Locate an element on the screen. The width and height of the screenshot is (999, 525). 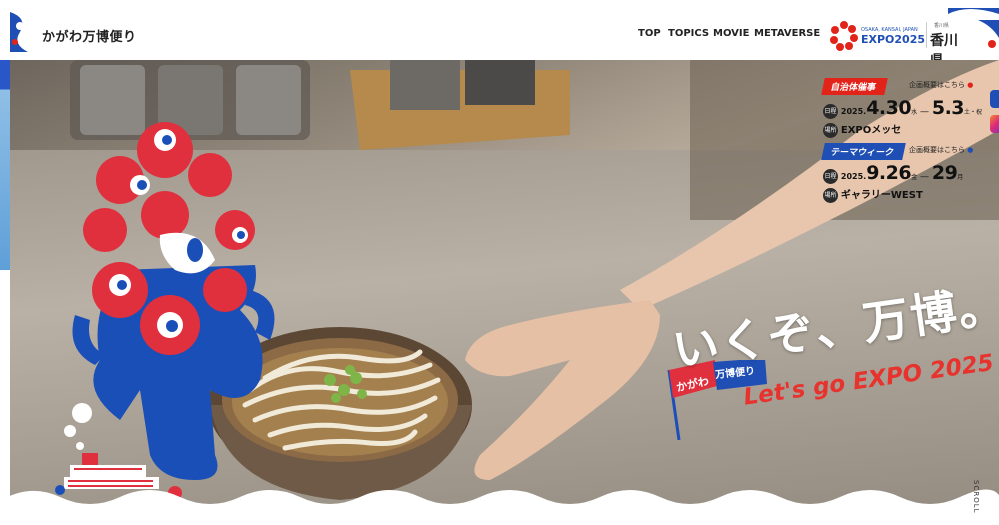
bottom-wave-decor is located at coordinates (499, 507).